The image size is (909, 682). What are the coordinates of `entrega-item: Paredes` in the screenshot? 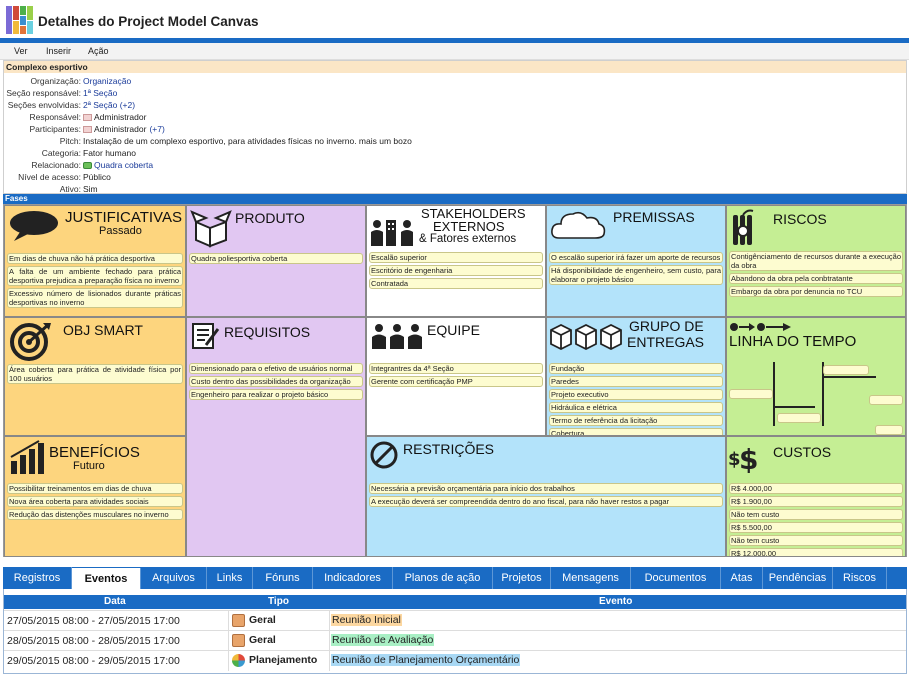 It's located at (636, 381).